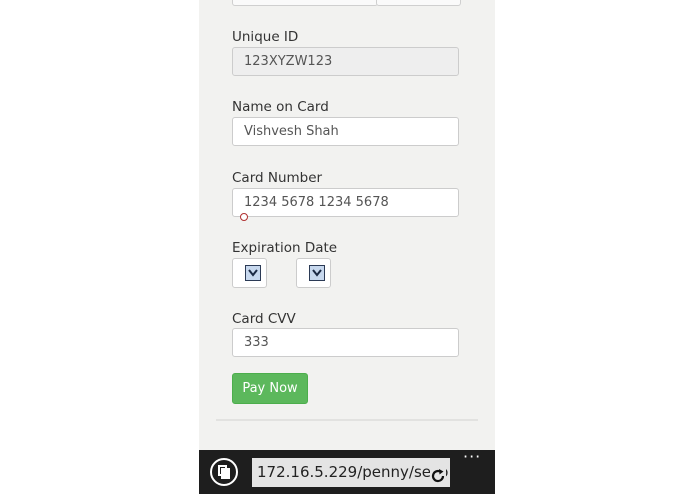 This screenshot has width=695, height=494. I want to click on unique-id-label: Unique ID, so click(265, 37).